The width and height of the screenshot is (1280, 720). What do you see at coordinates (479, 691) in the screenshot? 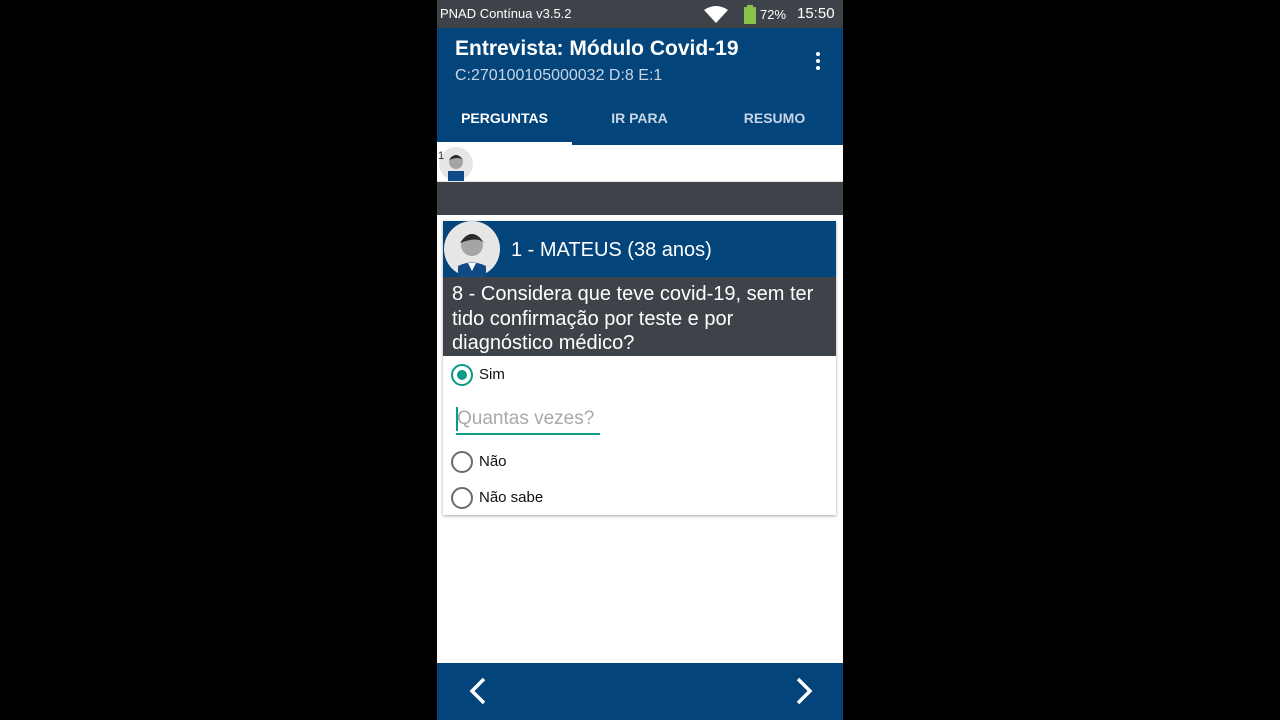
I see `chevron-left-icon` at bounding box center [479, 691].